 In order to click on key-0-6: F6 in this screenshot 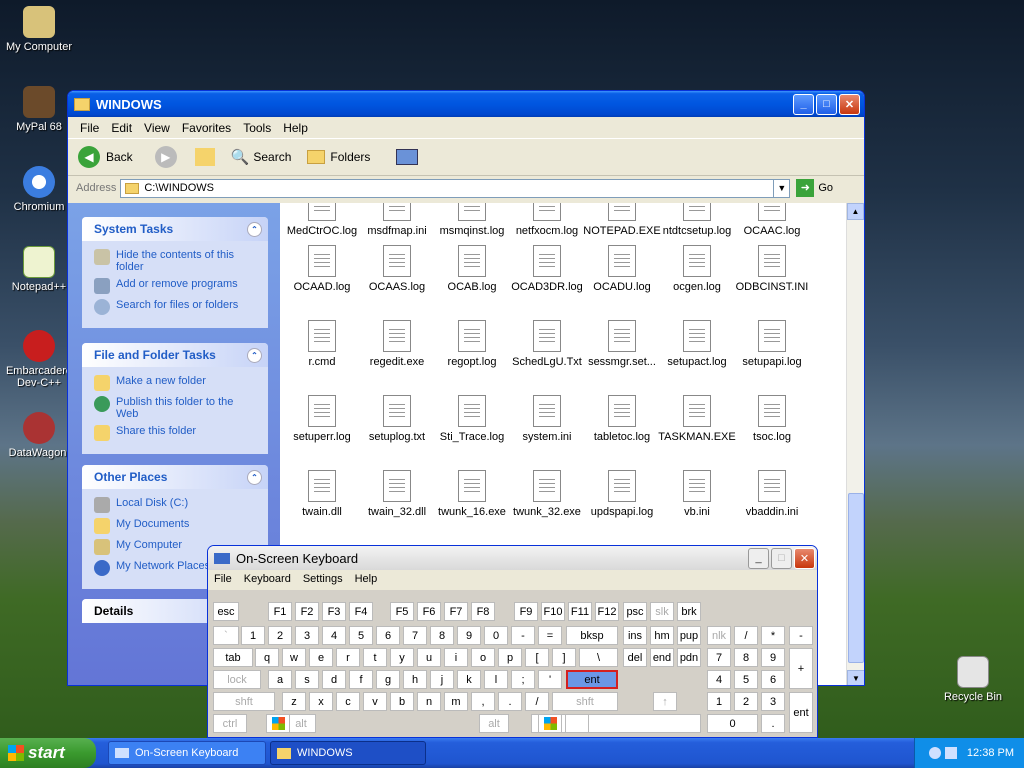, I will do `click(429, 611)`.